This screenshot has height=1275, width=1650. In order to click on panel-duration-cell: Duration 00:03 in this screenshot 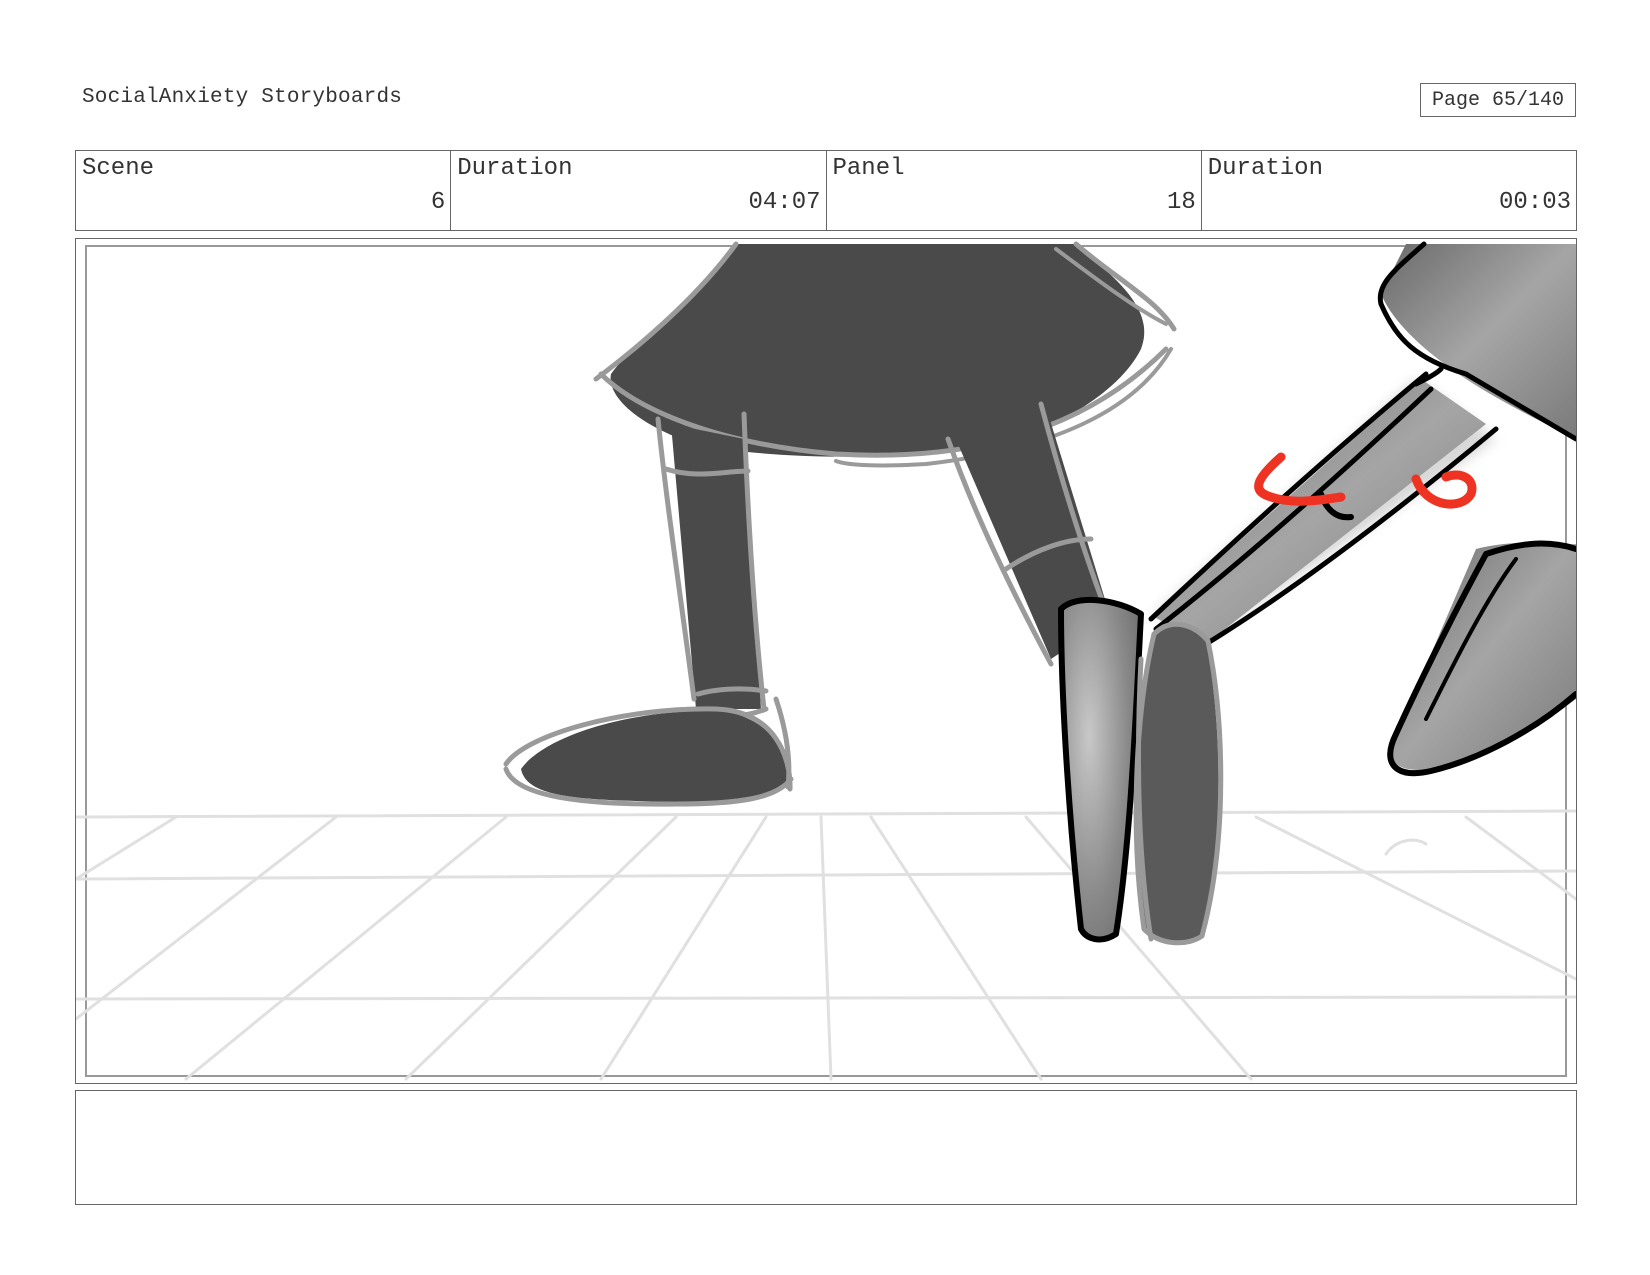, I will do `click(1389, 190)`.